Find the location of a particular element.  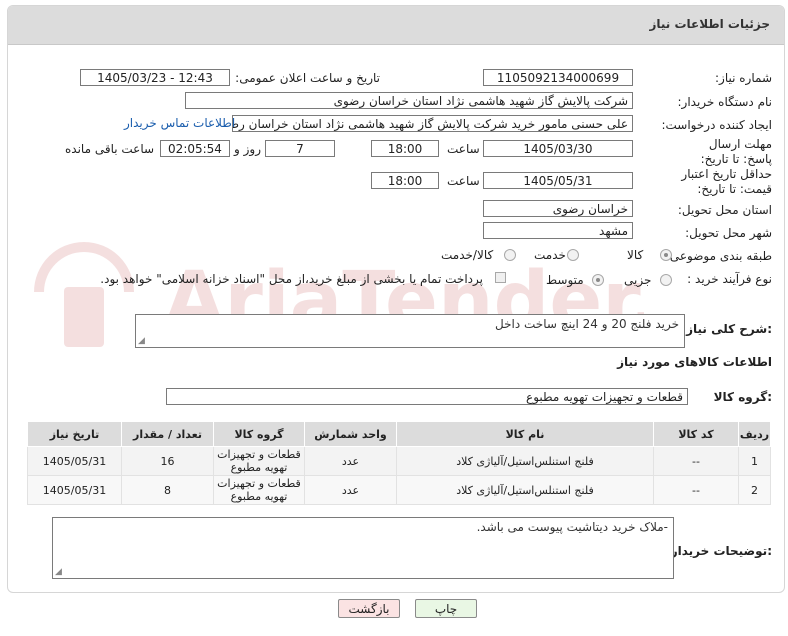

delivery-province-field: خراسان رضوی is located at coordinates (558, 208).